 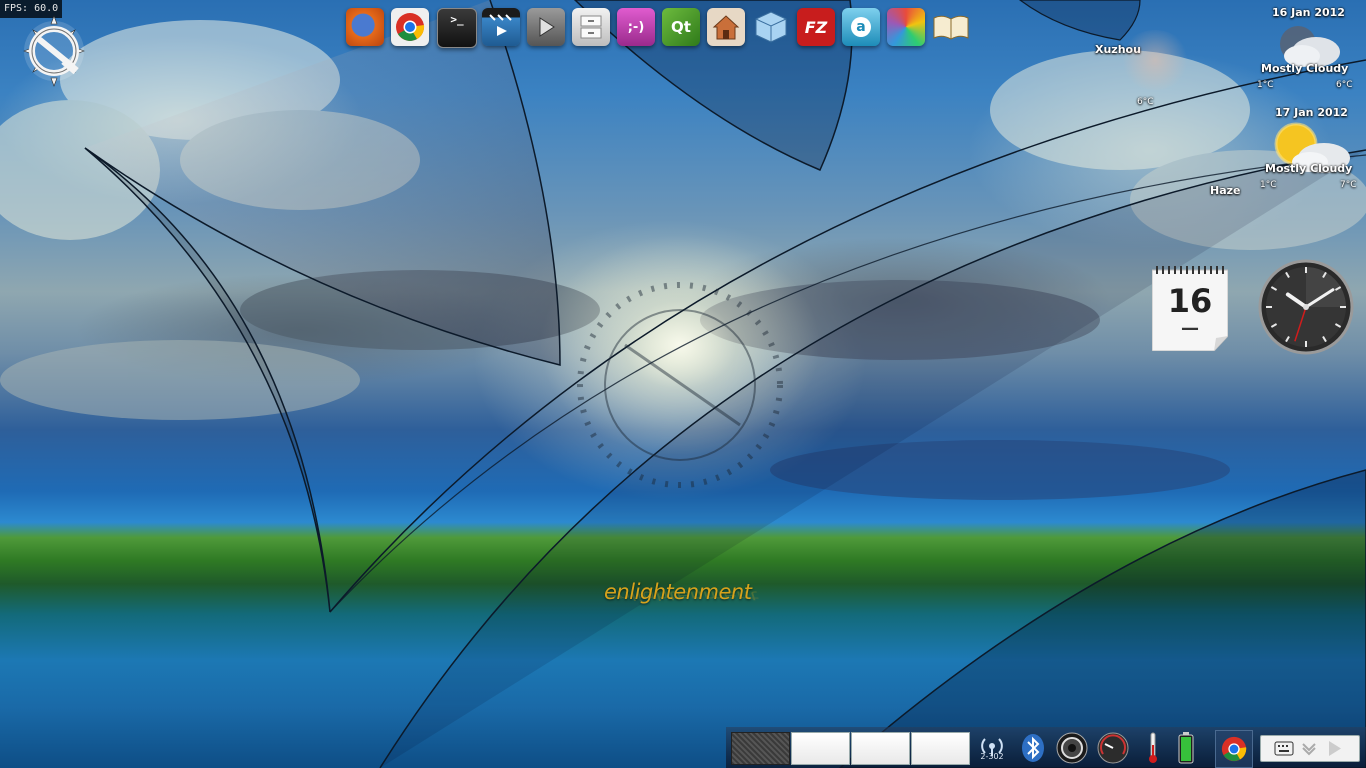 What do you see at coordinates (457, 28) in the screenshot?
I see `launcher-terminal: >_` at bounding box center [457, 28].